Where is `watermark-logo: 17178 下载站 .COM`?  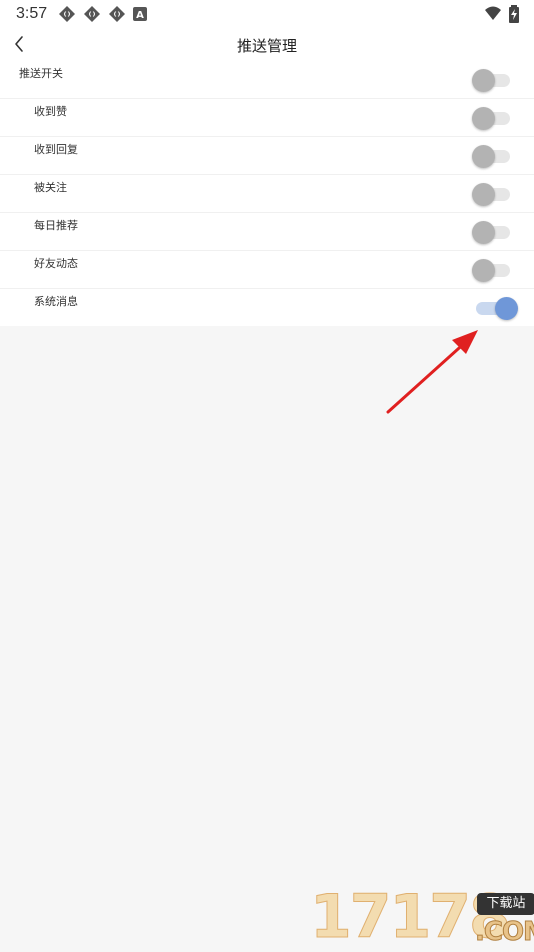 watermark-logo: 17178 下载站 .COM is located at coordinates (422, 917).